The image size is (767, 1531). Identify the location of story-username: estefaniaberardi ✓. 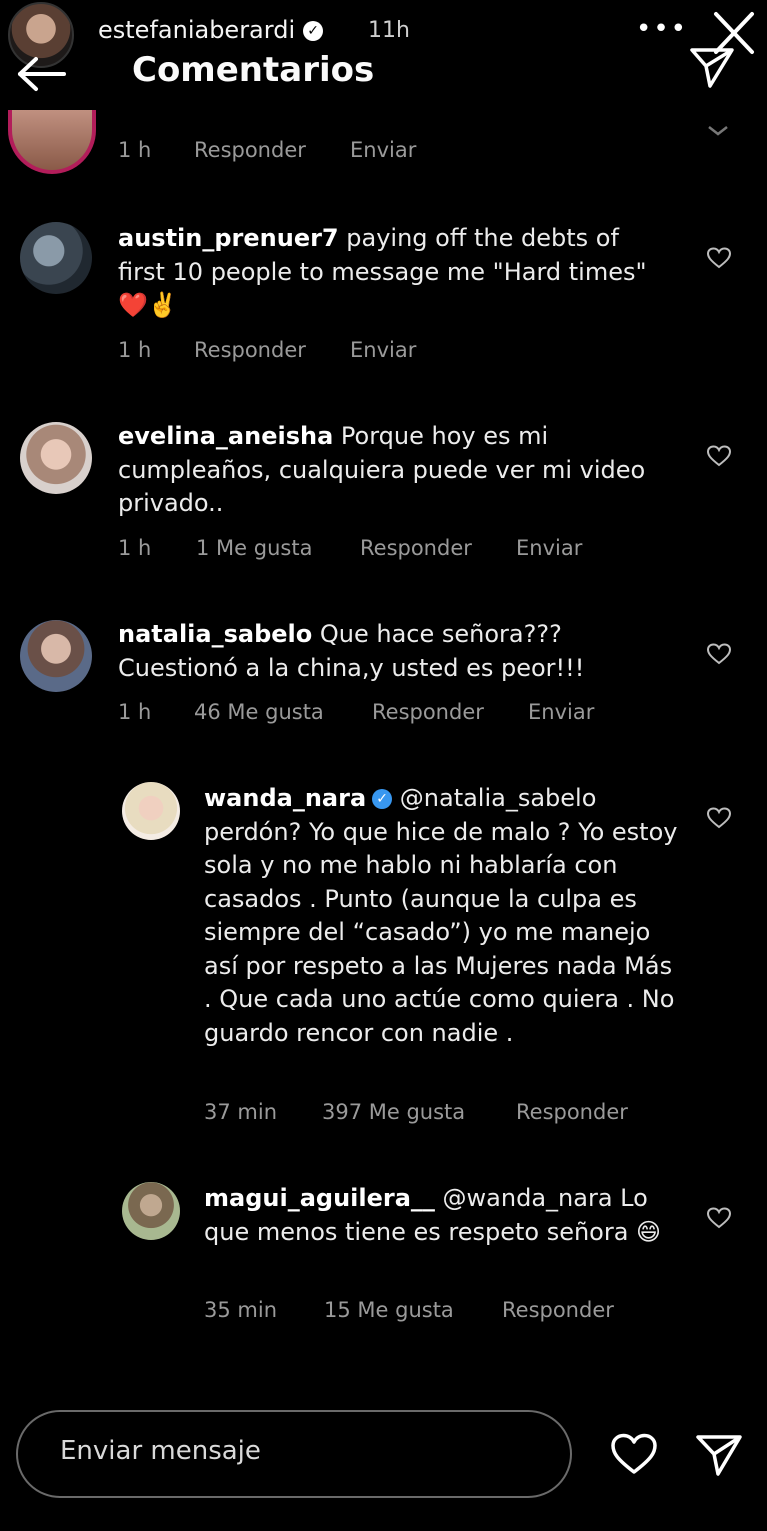
(211, 30).